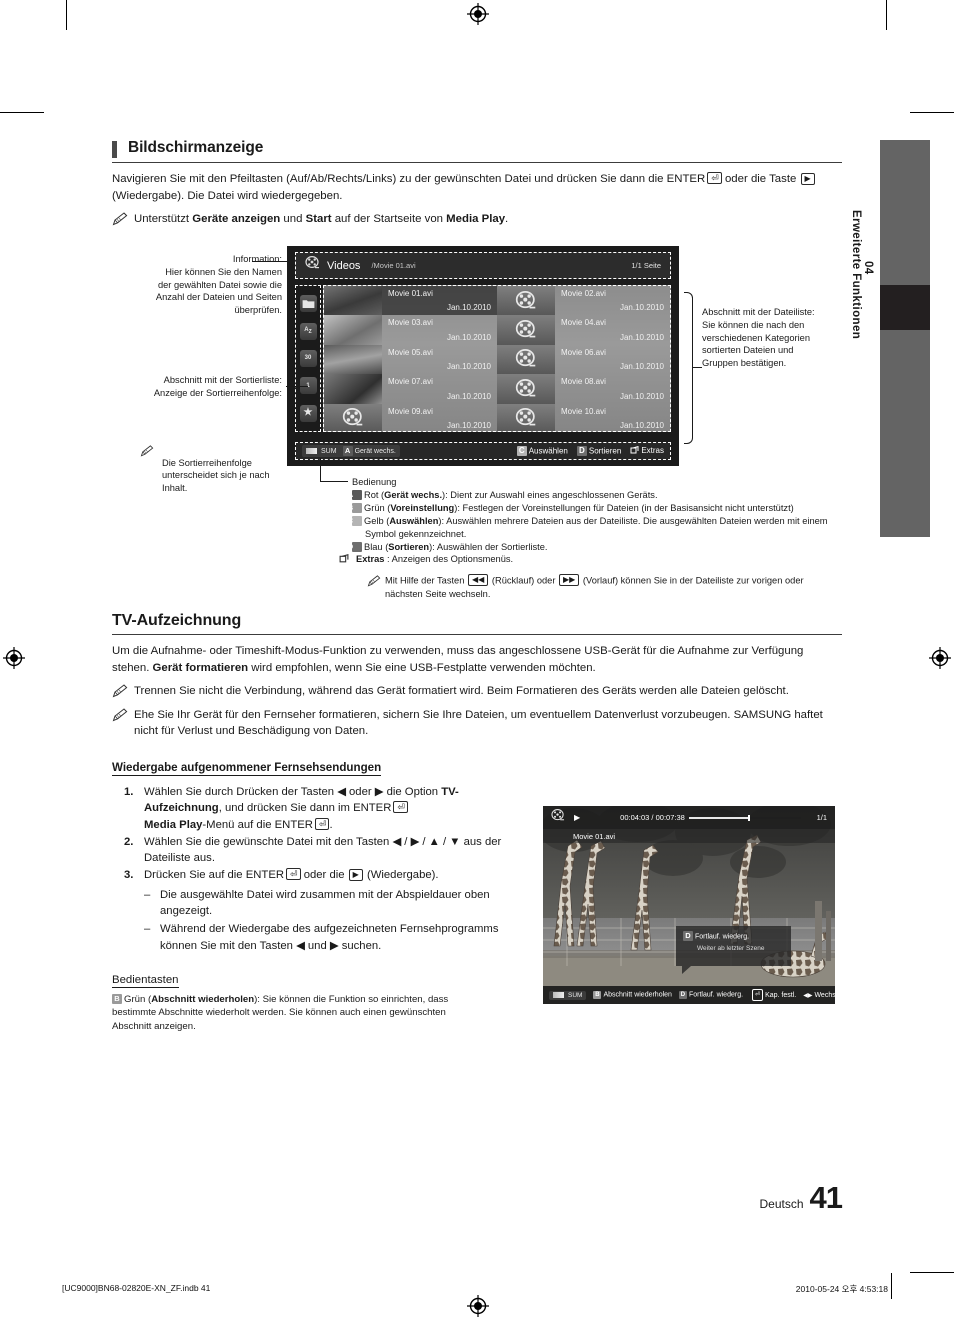 This screenshot has height=1321, width=954. Describe the element at coordinates (682, 995) in the screenshot. I see `D-key-icon-player: D` at that location.